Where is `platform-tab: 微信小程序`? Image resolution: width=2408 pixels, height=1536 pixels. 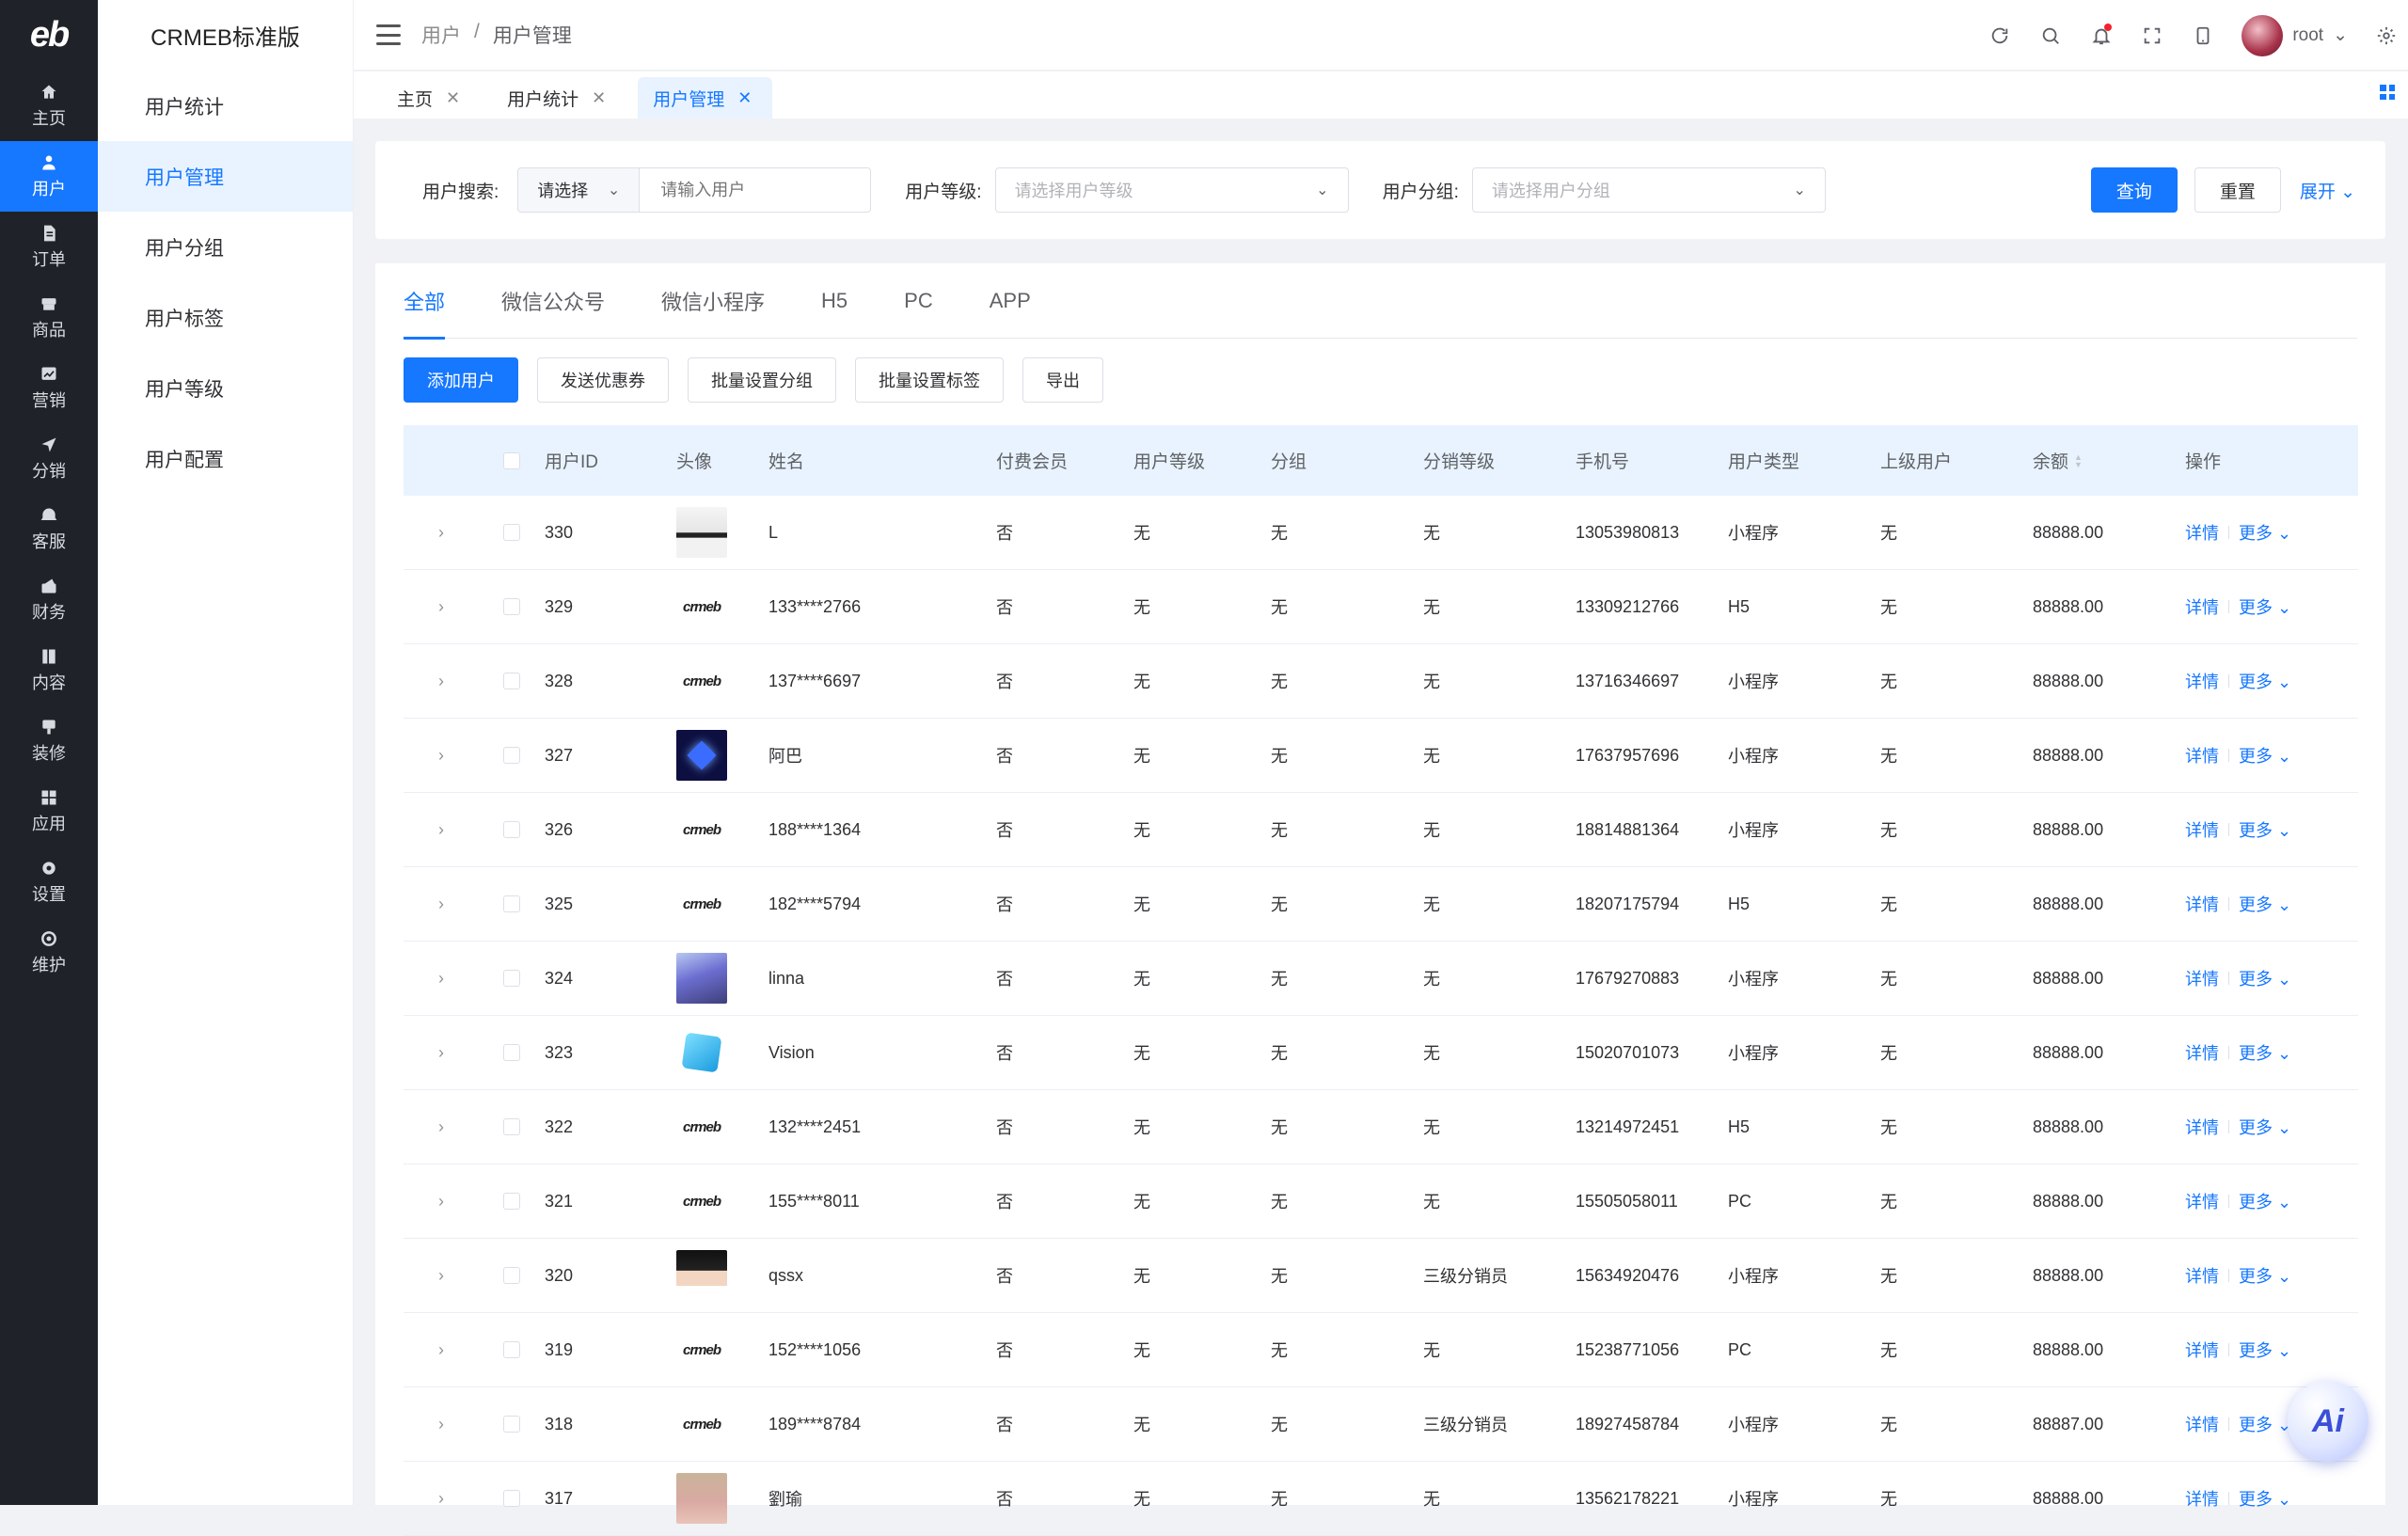 platform-tab: 微信小程序 is located at coordinates (713, 301).